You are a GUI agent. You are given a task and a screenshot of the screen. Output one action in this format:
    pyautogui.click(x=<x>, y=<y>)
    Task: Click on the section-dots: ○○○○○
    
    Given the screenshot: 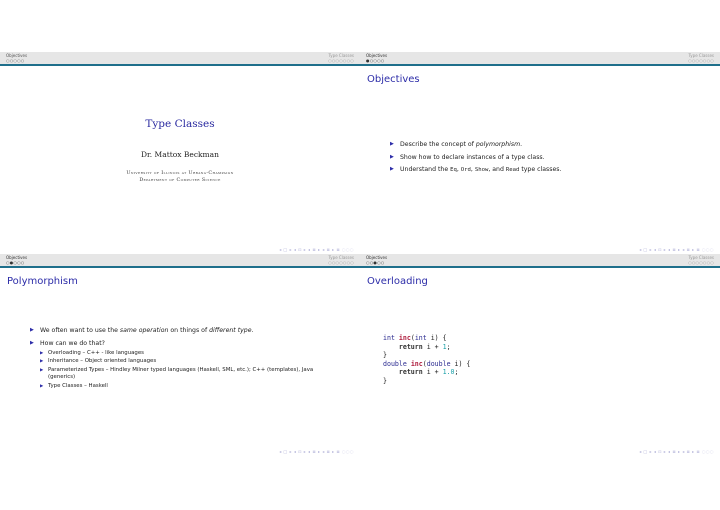 What is the action you would take?
    pyautogui.click(x=15, y=60)
    